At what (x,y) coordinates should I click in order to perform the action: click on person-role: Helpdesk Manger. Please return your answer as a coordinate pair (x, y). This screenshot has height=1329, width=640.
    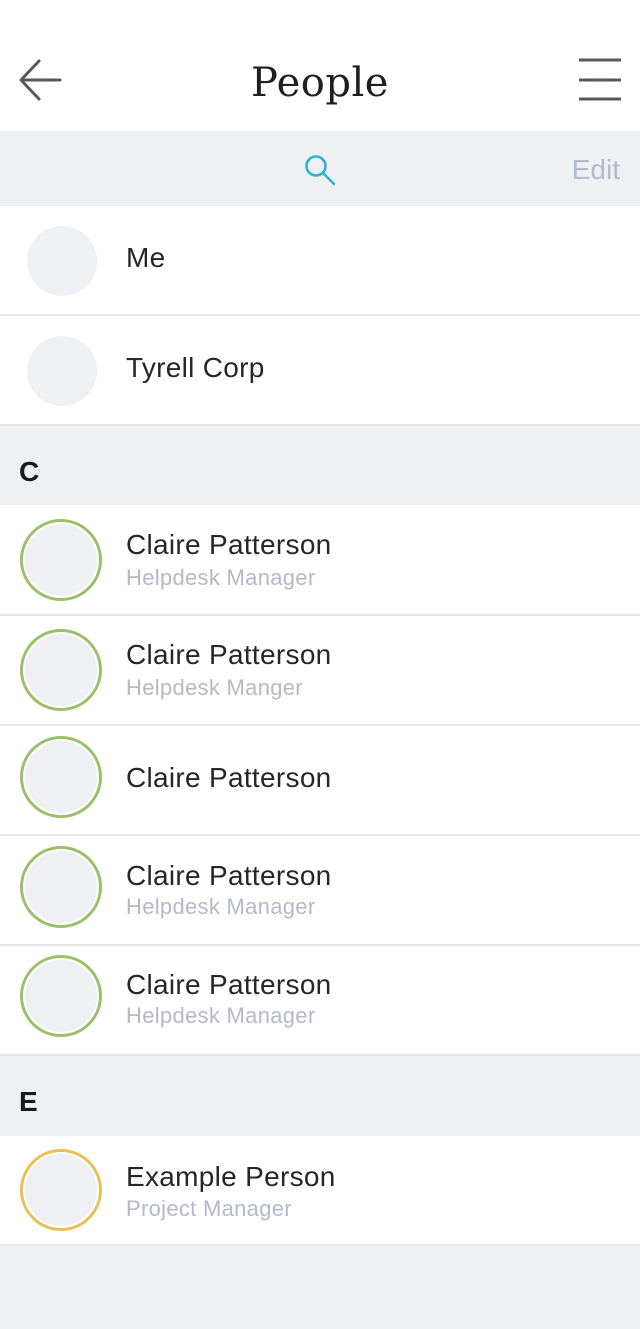
    Looking at the image, I should click on (214, 687).